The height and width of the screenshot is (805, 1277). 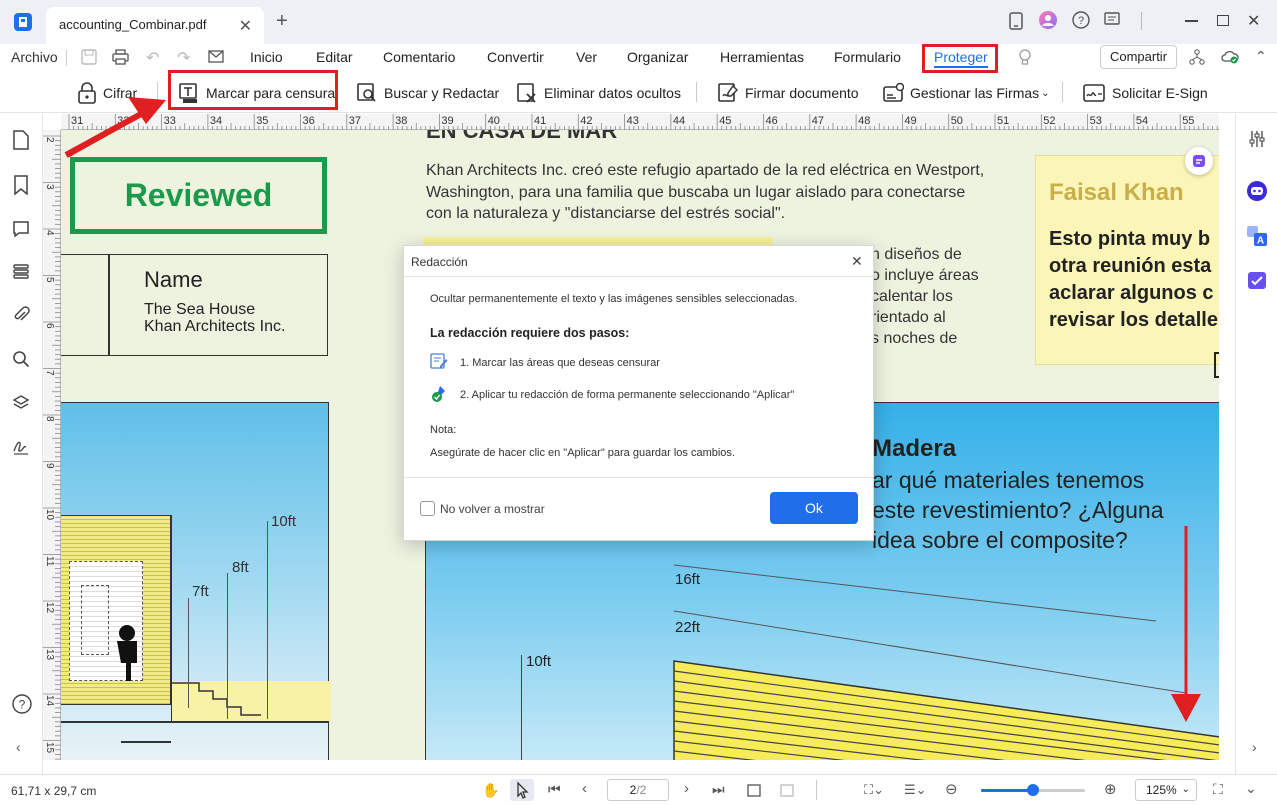 What do you see at coordinates (216, 56) in the screenshot?
I see `email-icon` at bounding box center [216, 56].